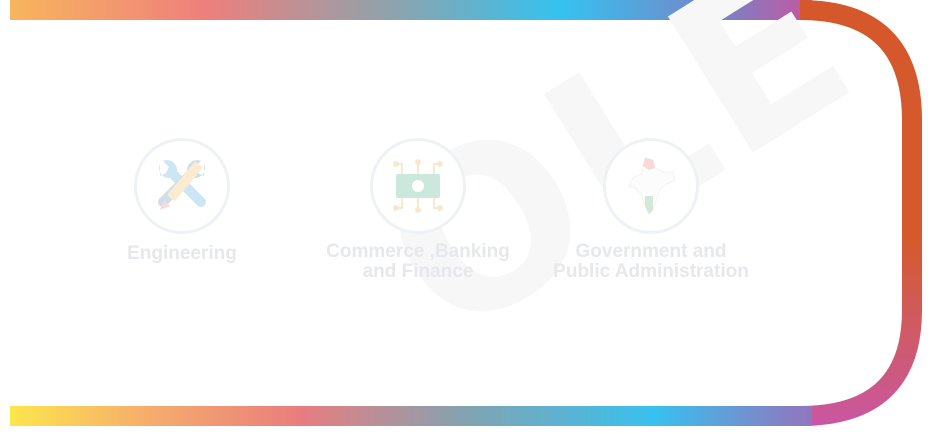 This screenshot has height=434, width=934. What do you see at coordinates (651, 261) in the screenshot?
I see `category-label: Government and Public Administration` at bounding box center [651, 261].